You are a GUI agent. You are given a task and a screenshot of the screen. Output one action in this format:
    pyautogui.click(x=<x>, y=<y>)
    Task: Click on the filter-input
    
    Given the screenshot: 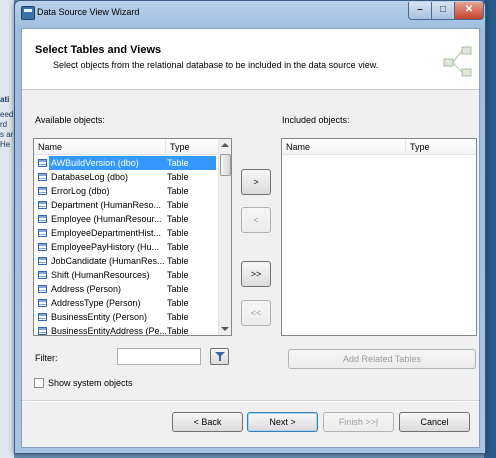 What is the action you would take?
    pyautogui.click(x=159, y=356)
    